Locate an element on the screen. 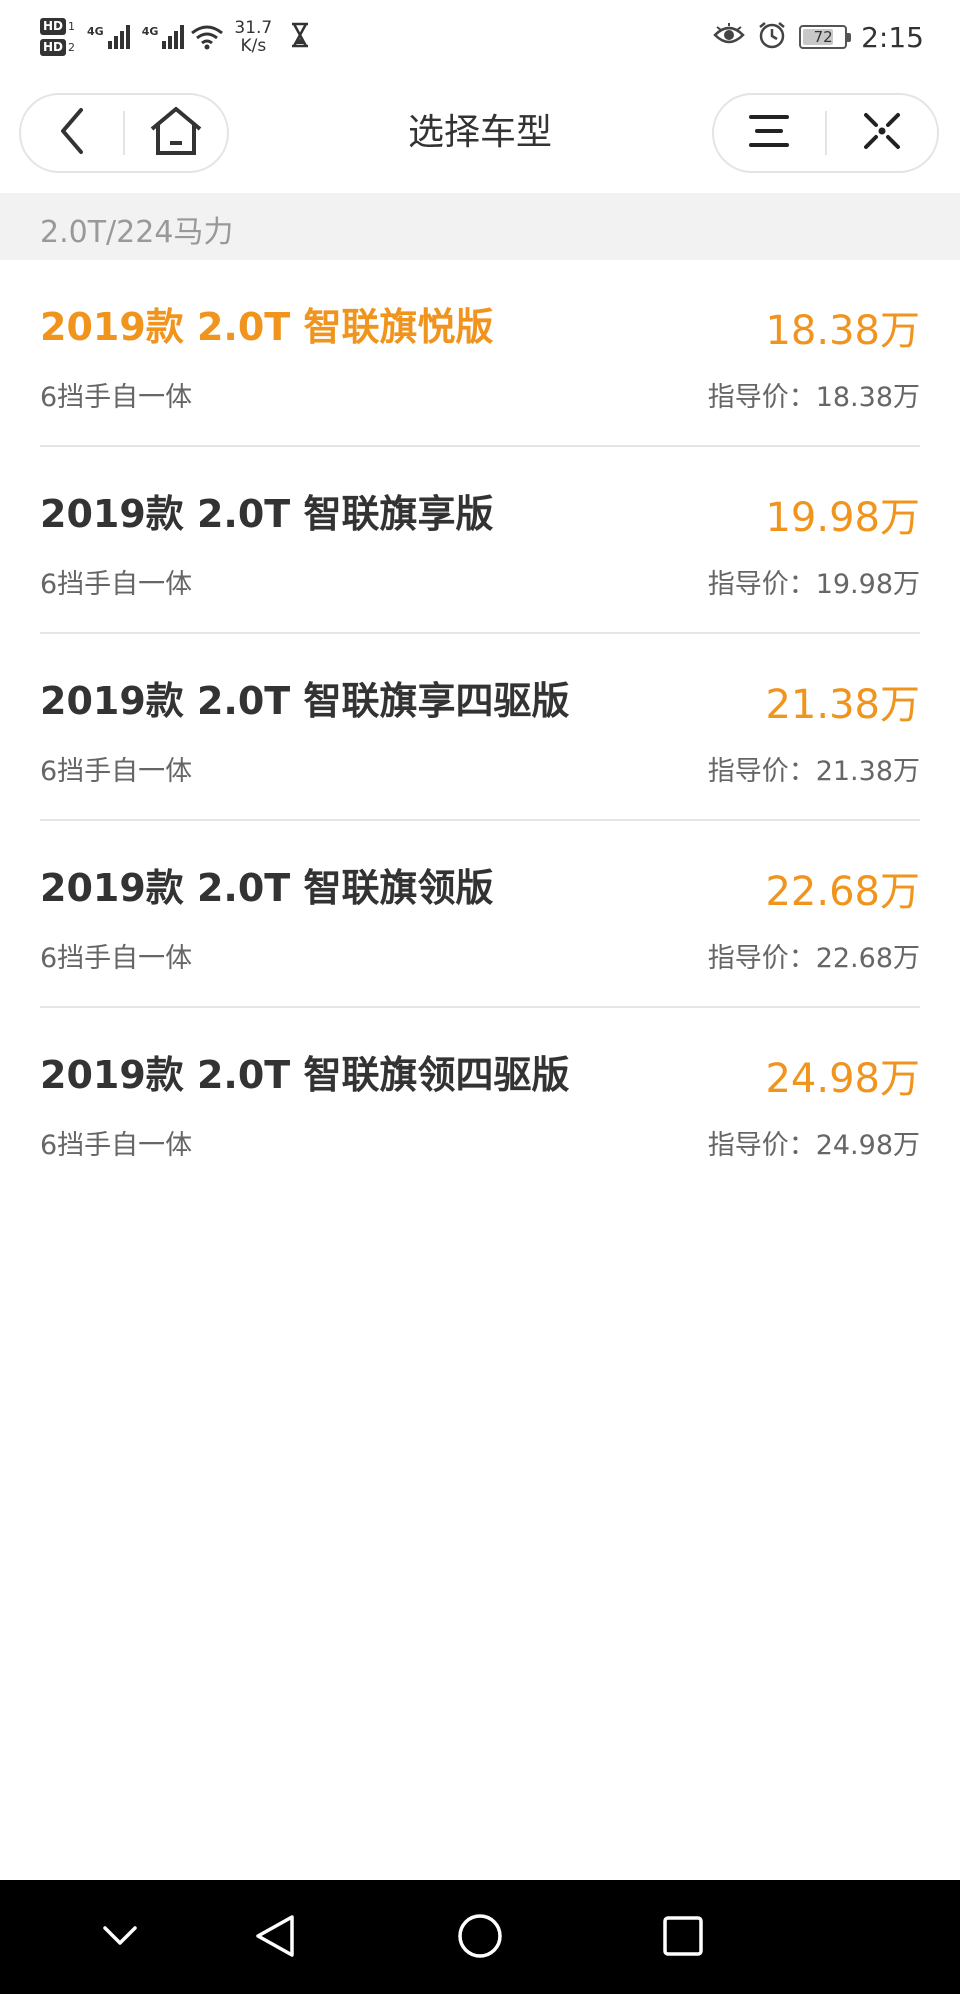  signal1-icon: 4G is located at coordinates (108, 37).